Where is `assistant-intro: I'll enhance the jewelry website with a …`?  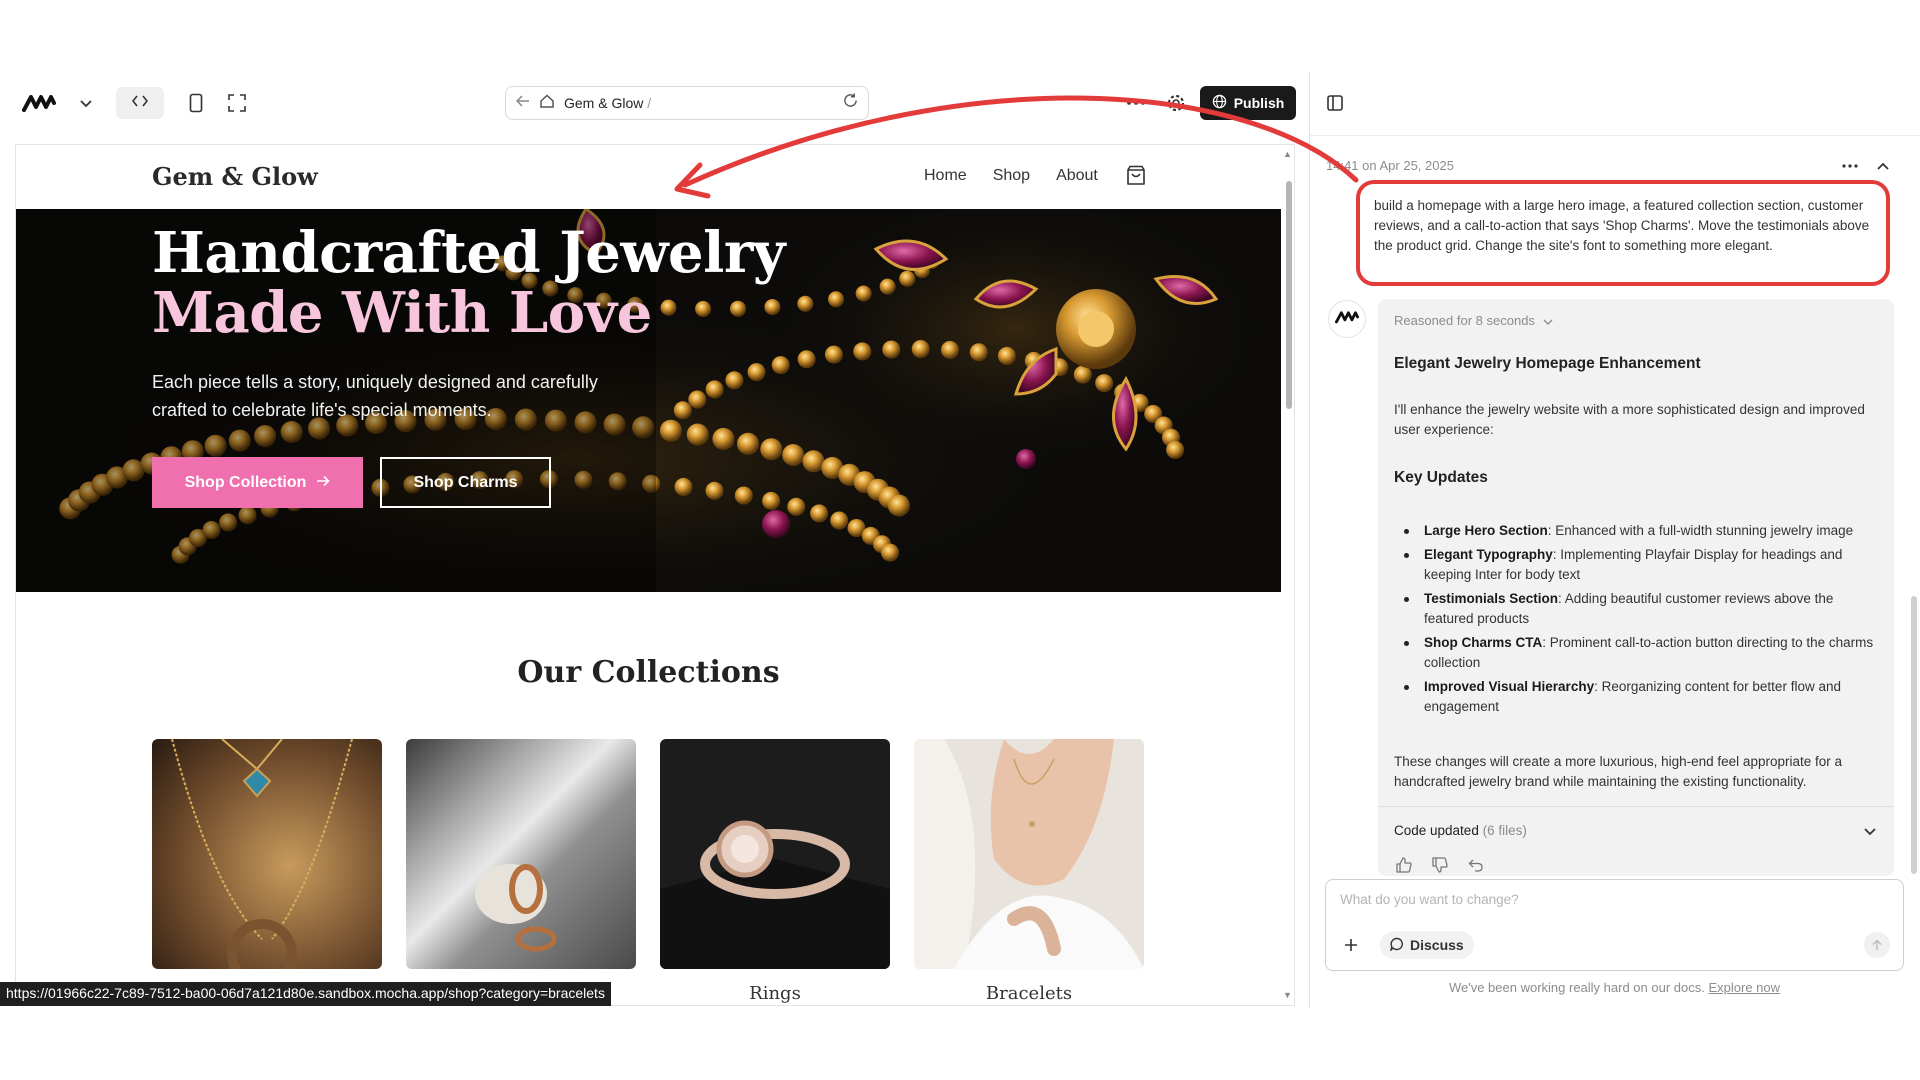 assistant-intro: I'll enhance the jewelry website with a … is located at coordinates (1629, 419).